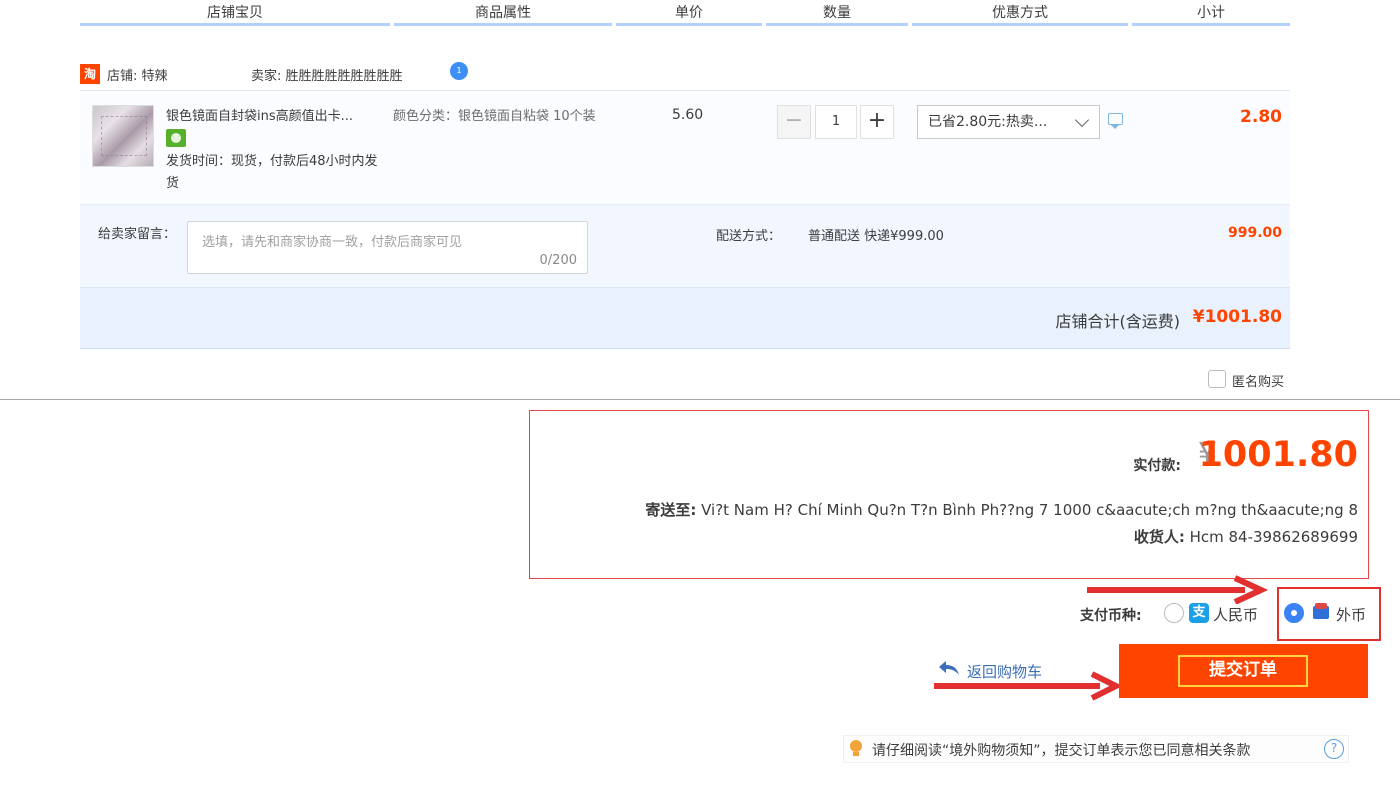 Image resolution: width=1400 pixels, height=800 pixels. I want to click on shop-total-value: ¥1001.80, so click(1237, 317).